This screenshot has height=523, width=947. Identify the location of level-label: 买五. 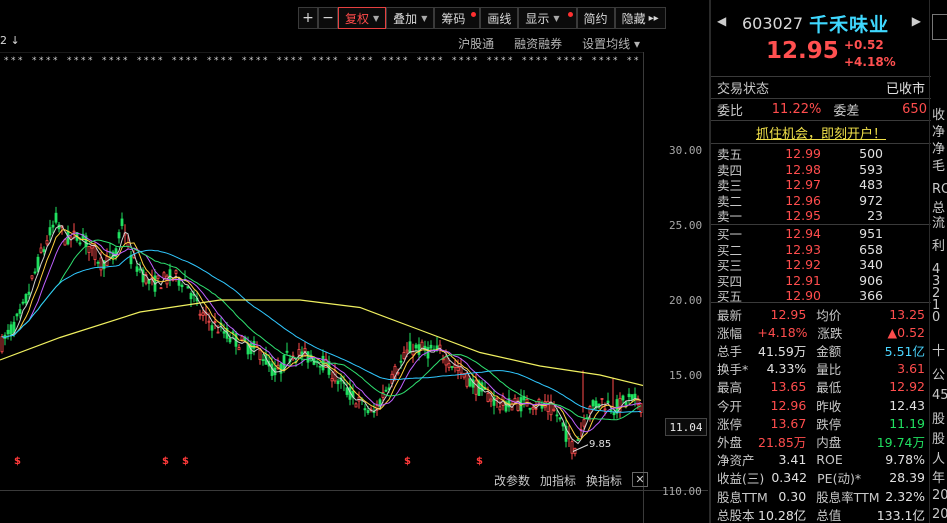
(730, 296).